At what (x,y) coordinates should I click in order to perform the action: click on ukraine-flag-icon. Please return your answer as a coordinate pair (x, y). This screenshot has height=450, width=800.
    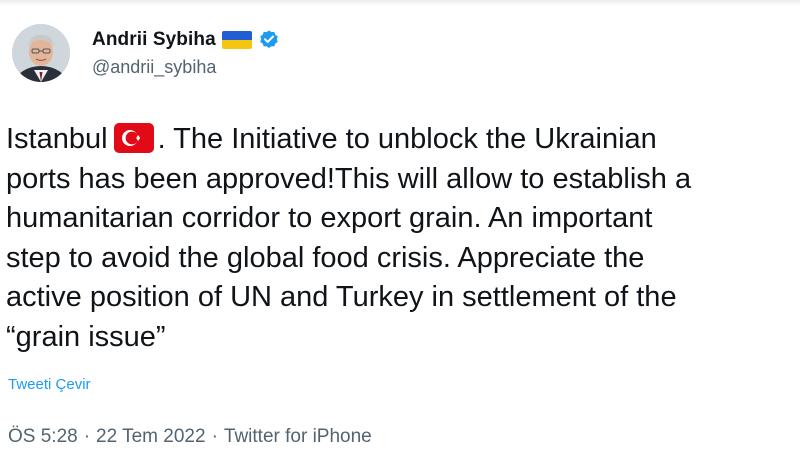
    Looking at the image, I should click on (236, 40).